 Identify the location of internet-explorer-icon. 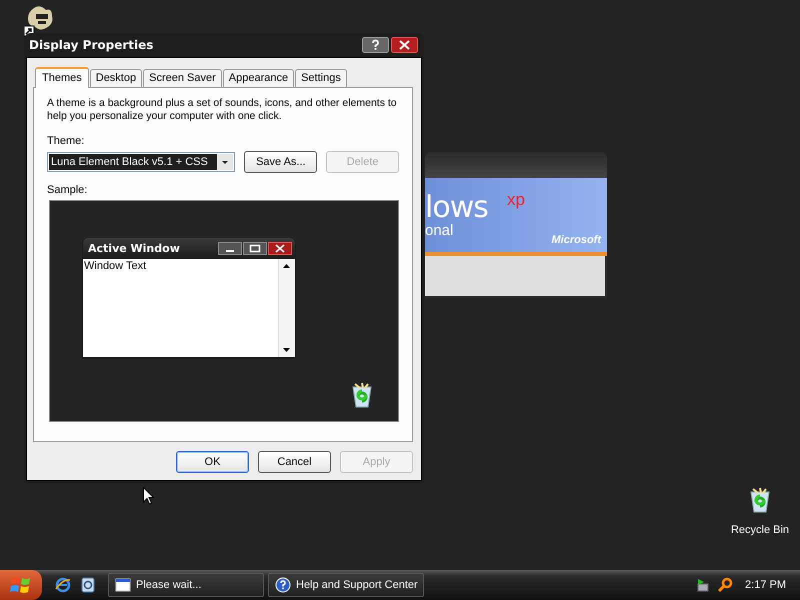
(63, 585).